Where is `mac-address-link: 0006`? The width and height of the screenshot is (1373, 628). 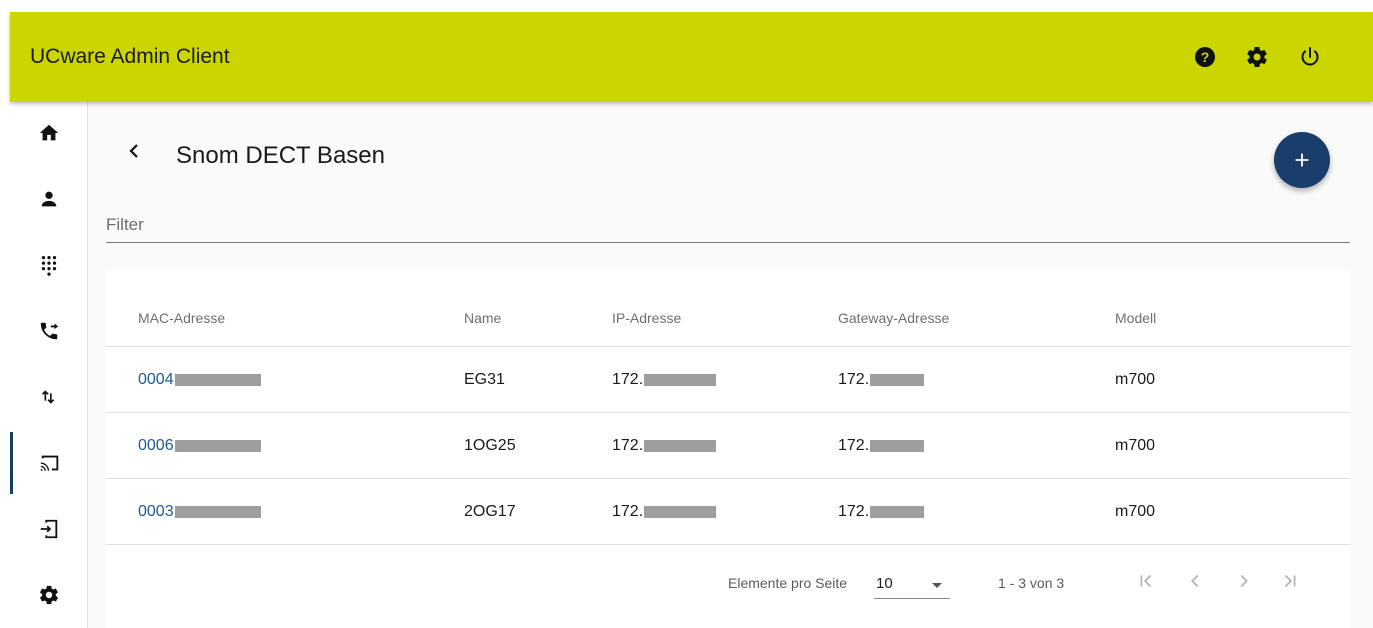
mac-address-link: 0006 is located at coordinates (199, 446).